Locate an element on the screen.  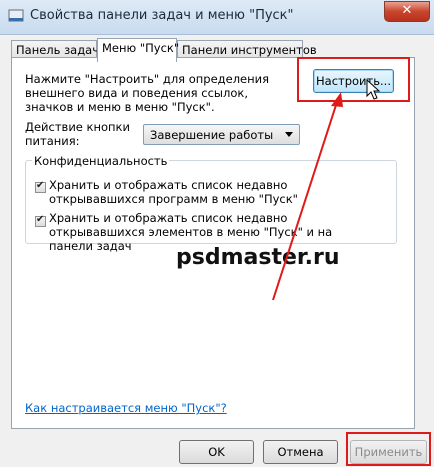
annotation-overlay is located at coordinates (326, 189).